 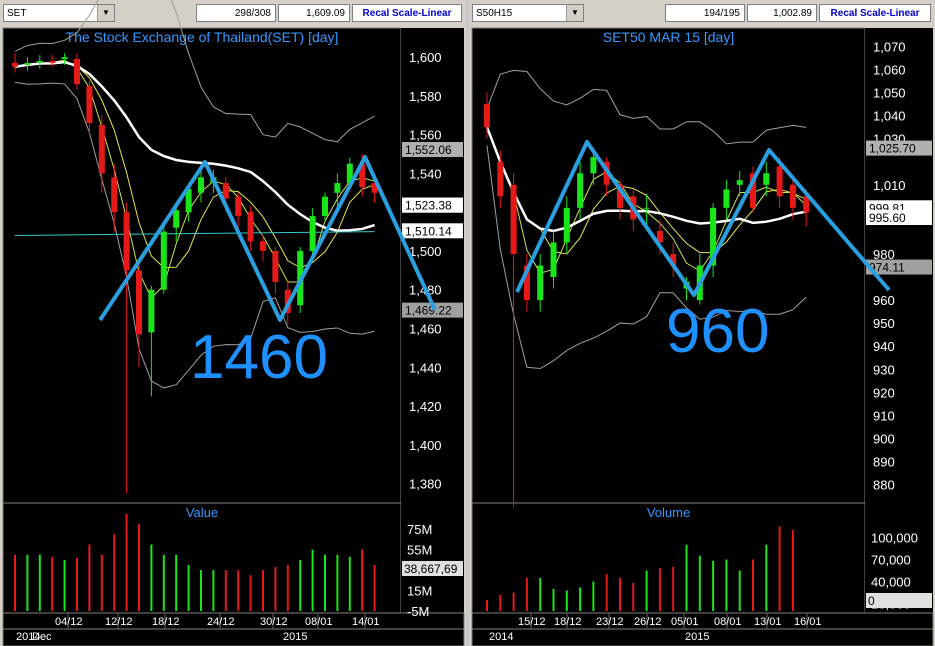 What do you see at coordinates (428, 231) in the screenshot?
I see `price-tag-label: 1,510.14` at bounding box center [428, 231].